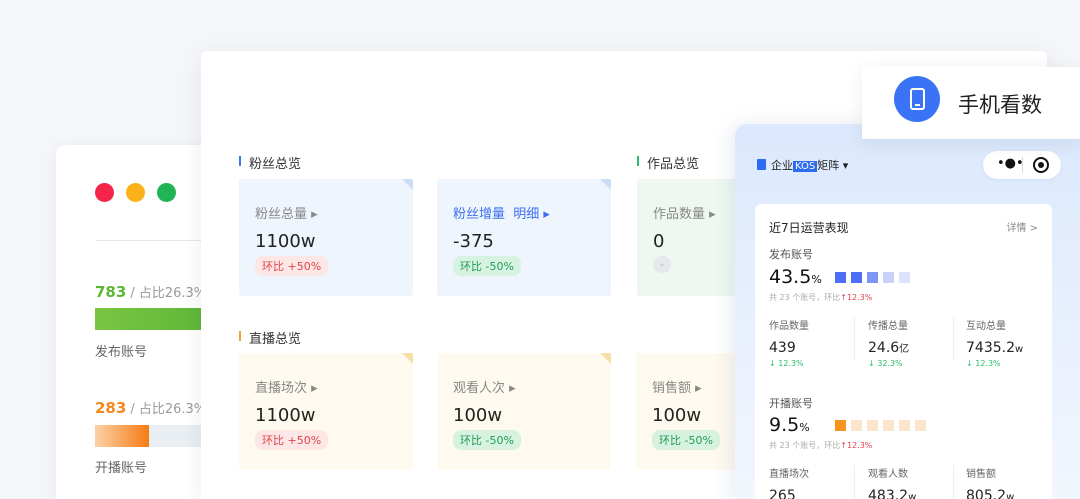  I want to click on publish-account-label: 发布账号, so click(791, 254).